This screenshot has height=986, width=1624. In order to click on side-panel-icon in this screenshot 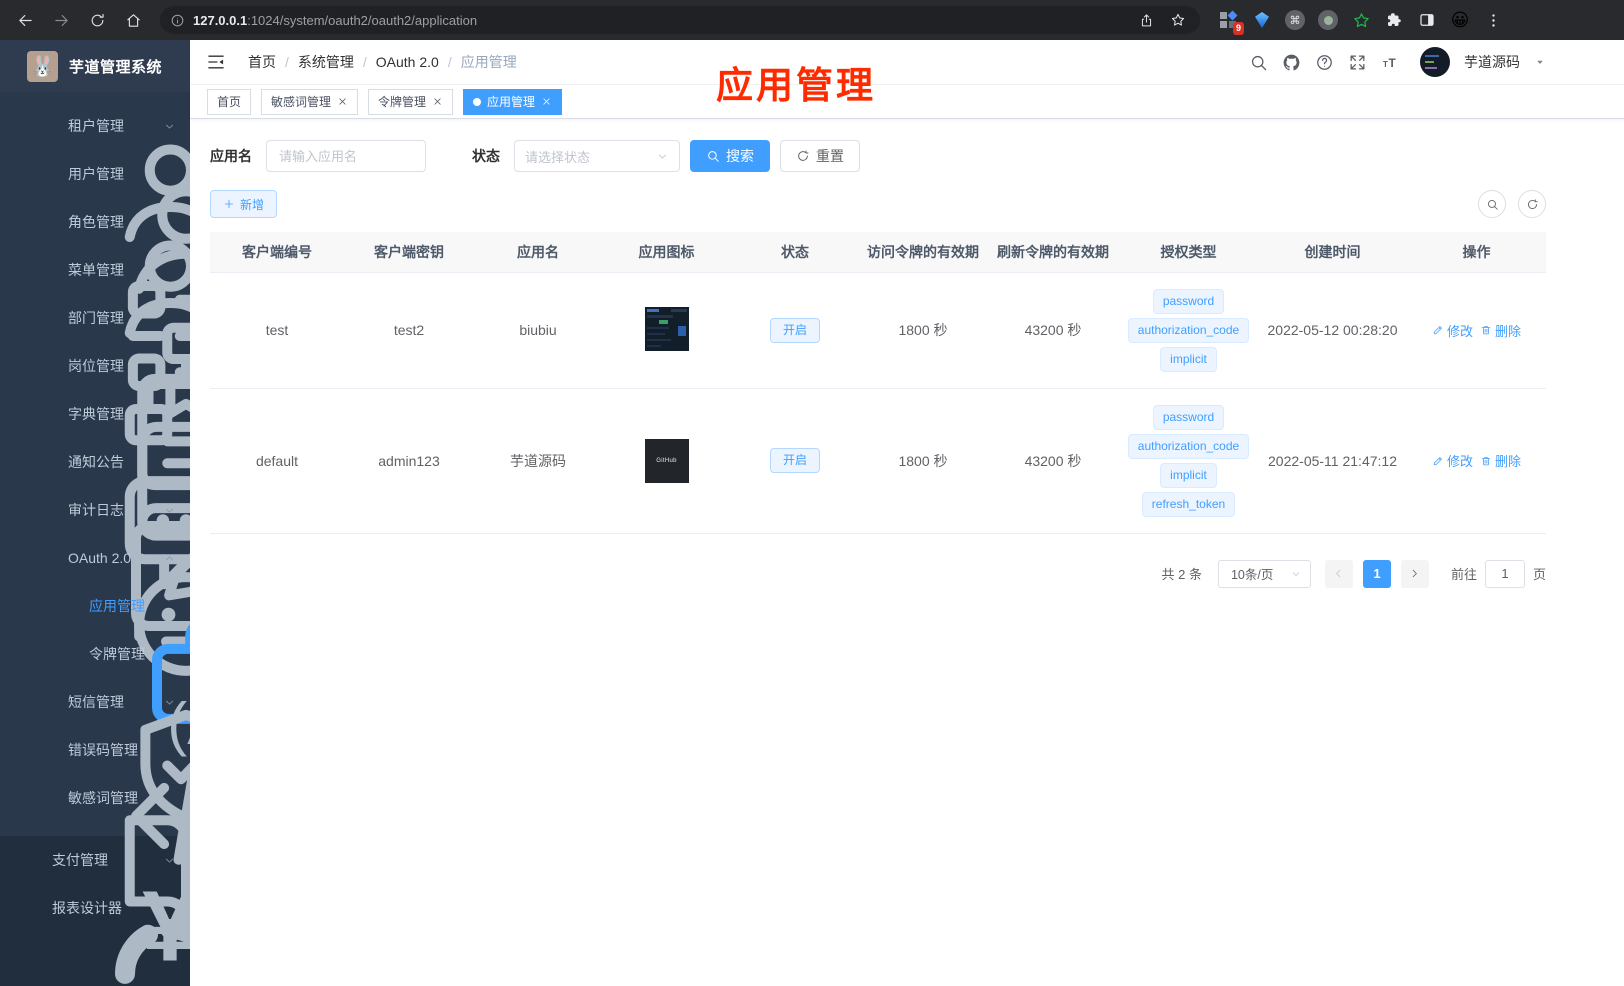, I will do `click(1427, 20)`.